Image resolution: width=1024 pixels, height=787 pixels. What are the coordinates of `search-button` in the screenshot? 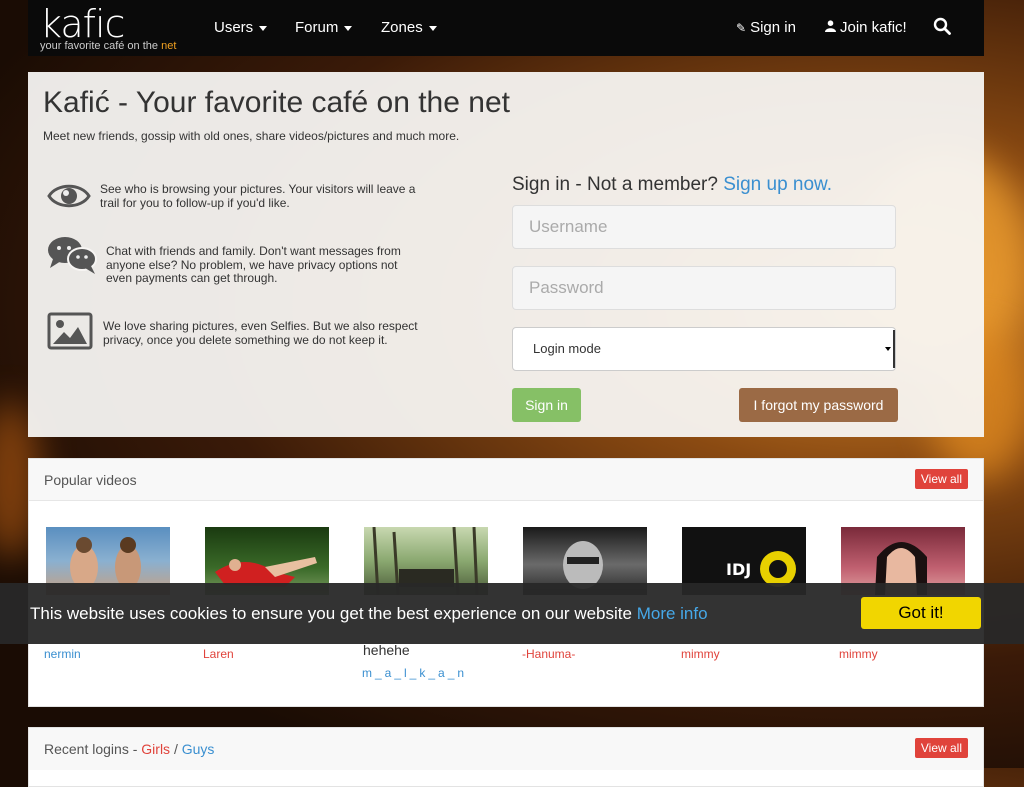 It's located at (942, 28).